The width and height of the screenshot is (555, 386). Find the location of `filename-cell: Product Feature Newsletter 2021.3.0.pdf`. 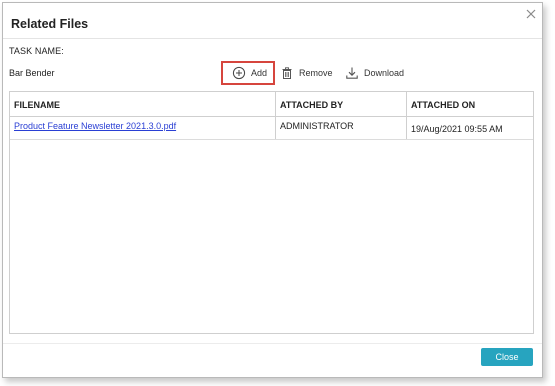

filename-cell: Product Feature Newsletter 2021.3.0.pdf is located at coordinates (95, 126).